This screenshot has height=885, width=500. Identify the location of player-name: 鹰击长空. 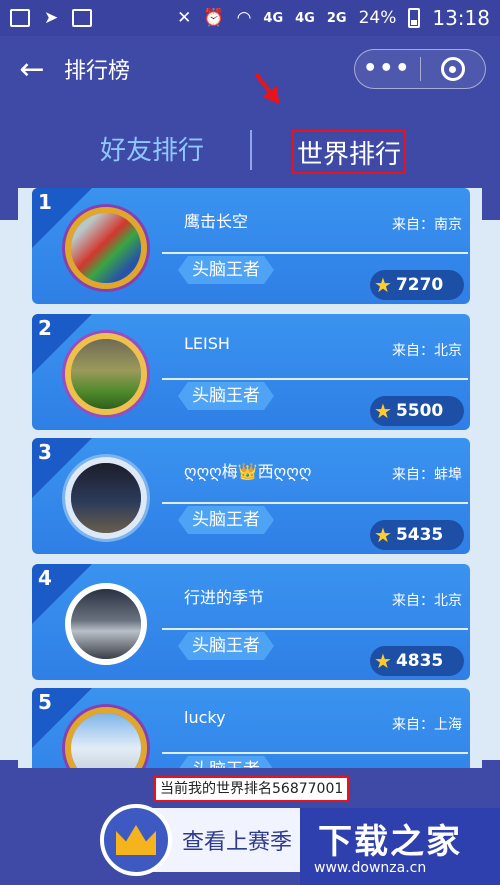
(216, 221).